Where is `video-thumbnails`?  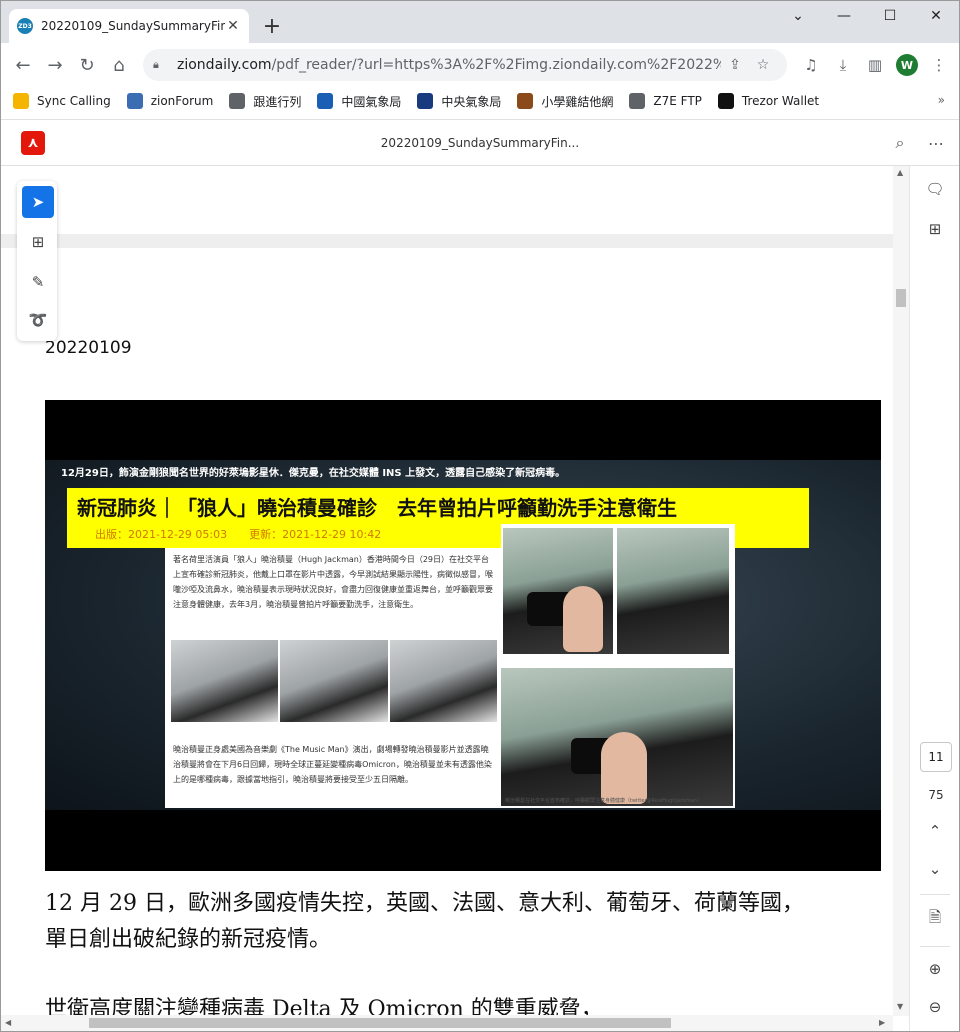
video-thumbnails is located at coordinates (334, 681).